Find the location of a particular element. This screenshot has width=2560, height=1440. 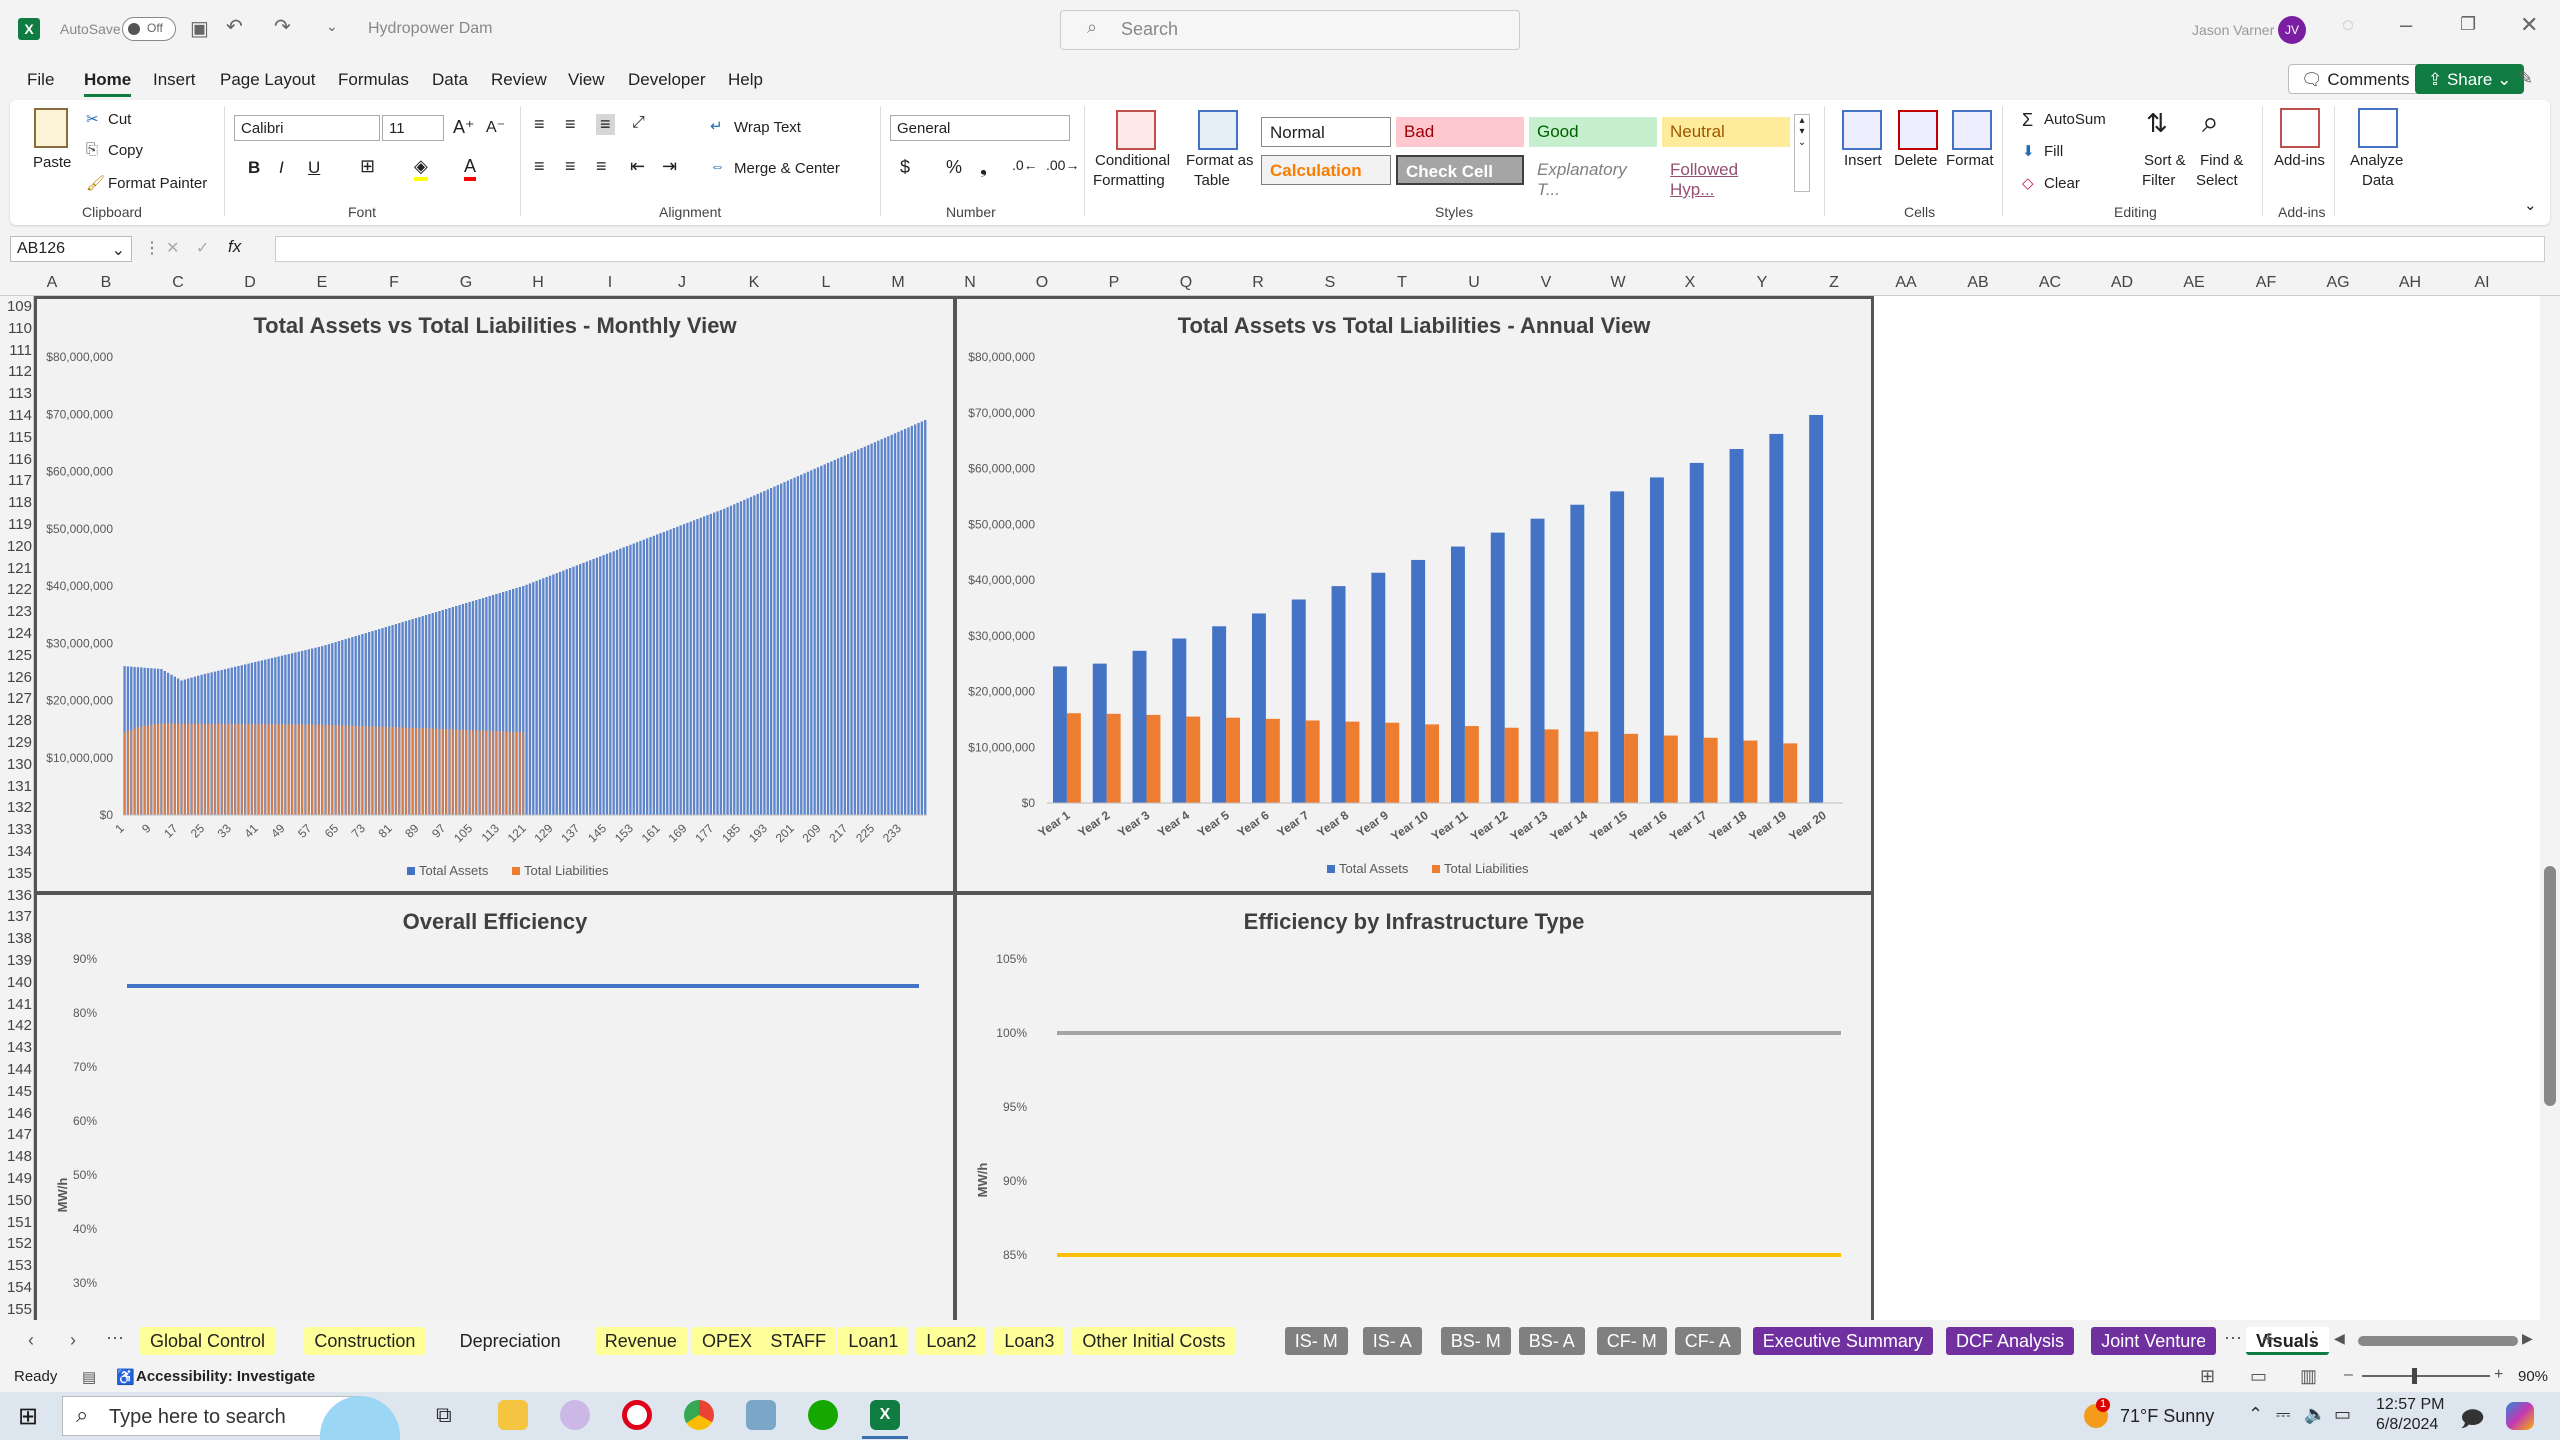

sheet-tab: CF- M is located at coordinates (1631, 1341).